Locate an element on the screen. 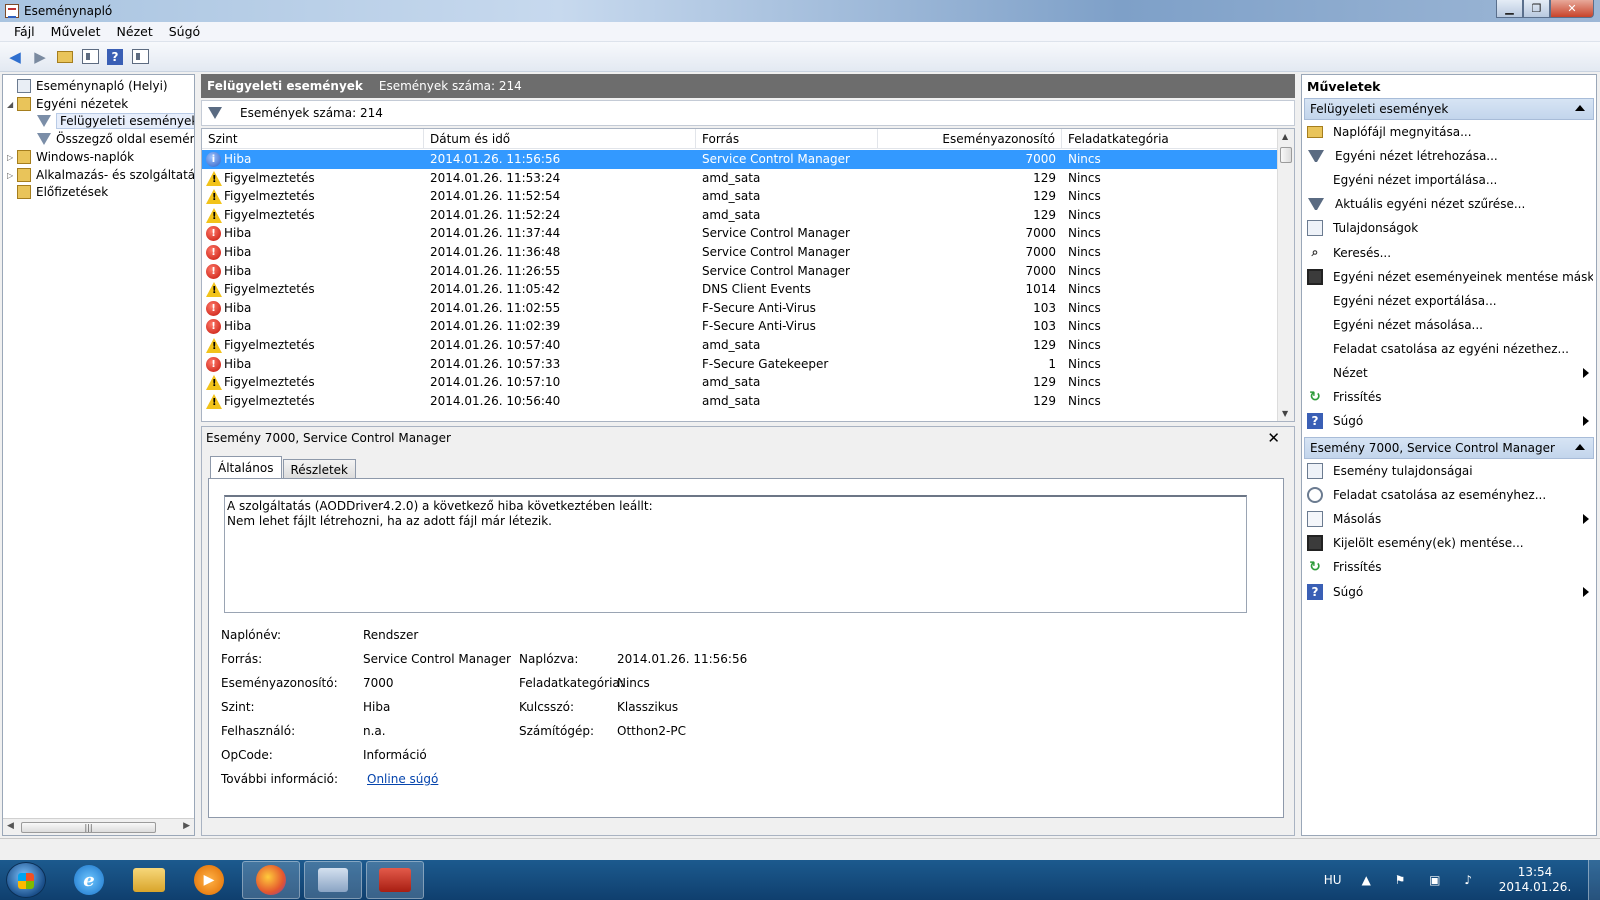 The image size is (1600, 900). submenu-arrow-icon is located at coordinates (1586, 373).